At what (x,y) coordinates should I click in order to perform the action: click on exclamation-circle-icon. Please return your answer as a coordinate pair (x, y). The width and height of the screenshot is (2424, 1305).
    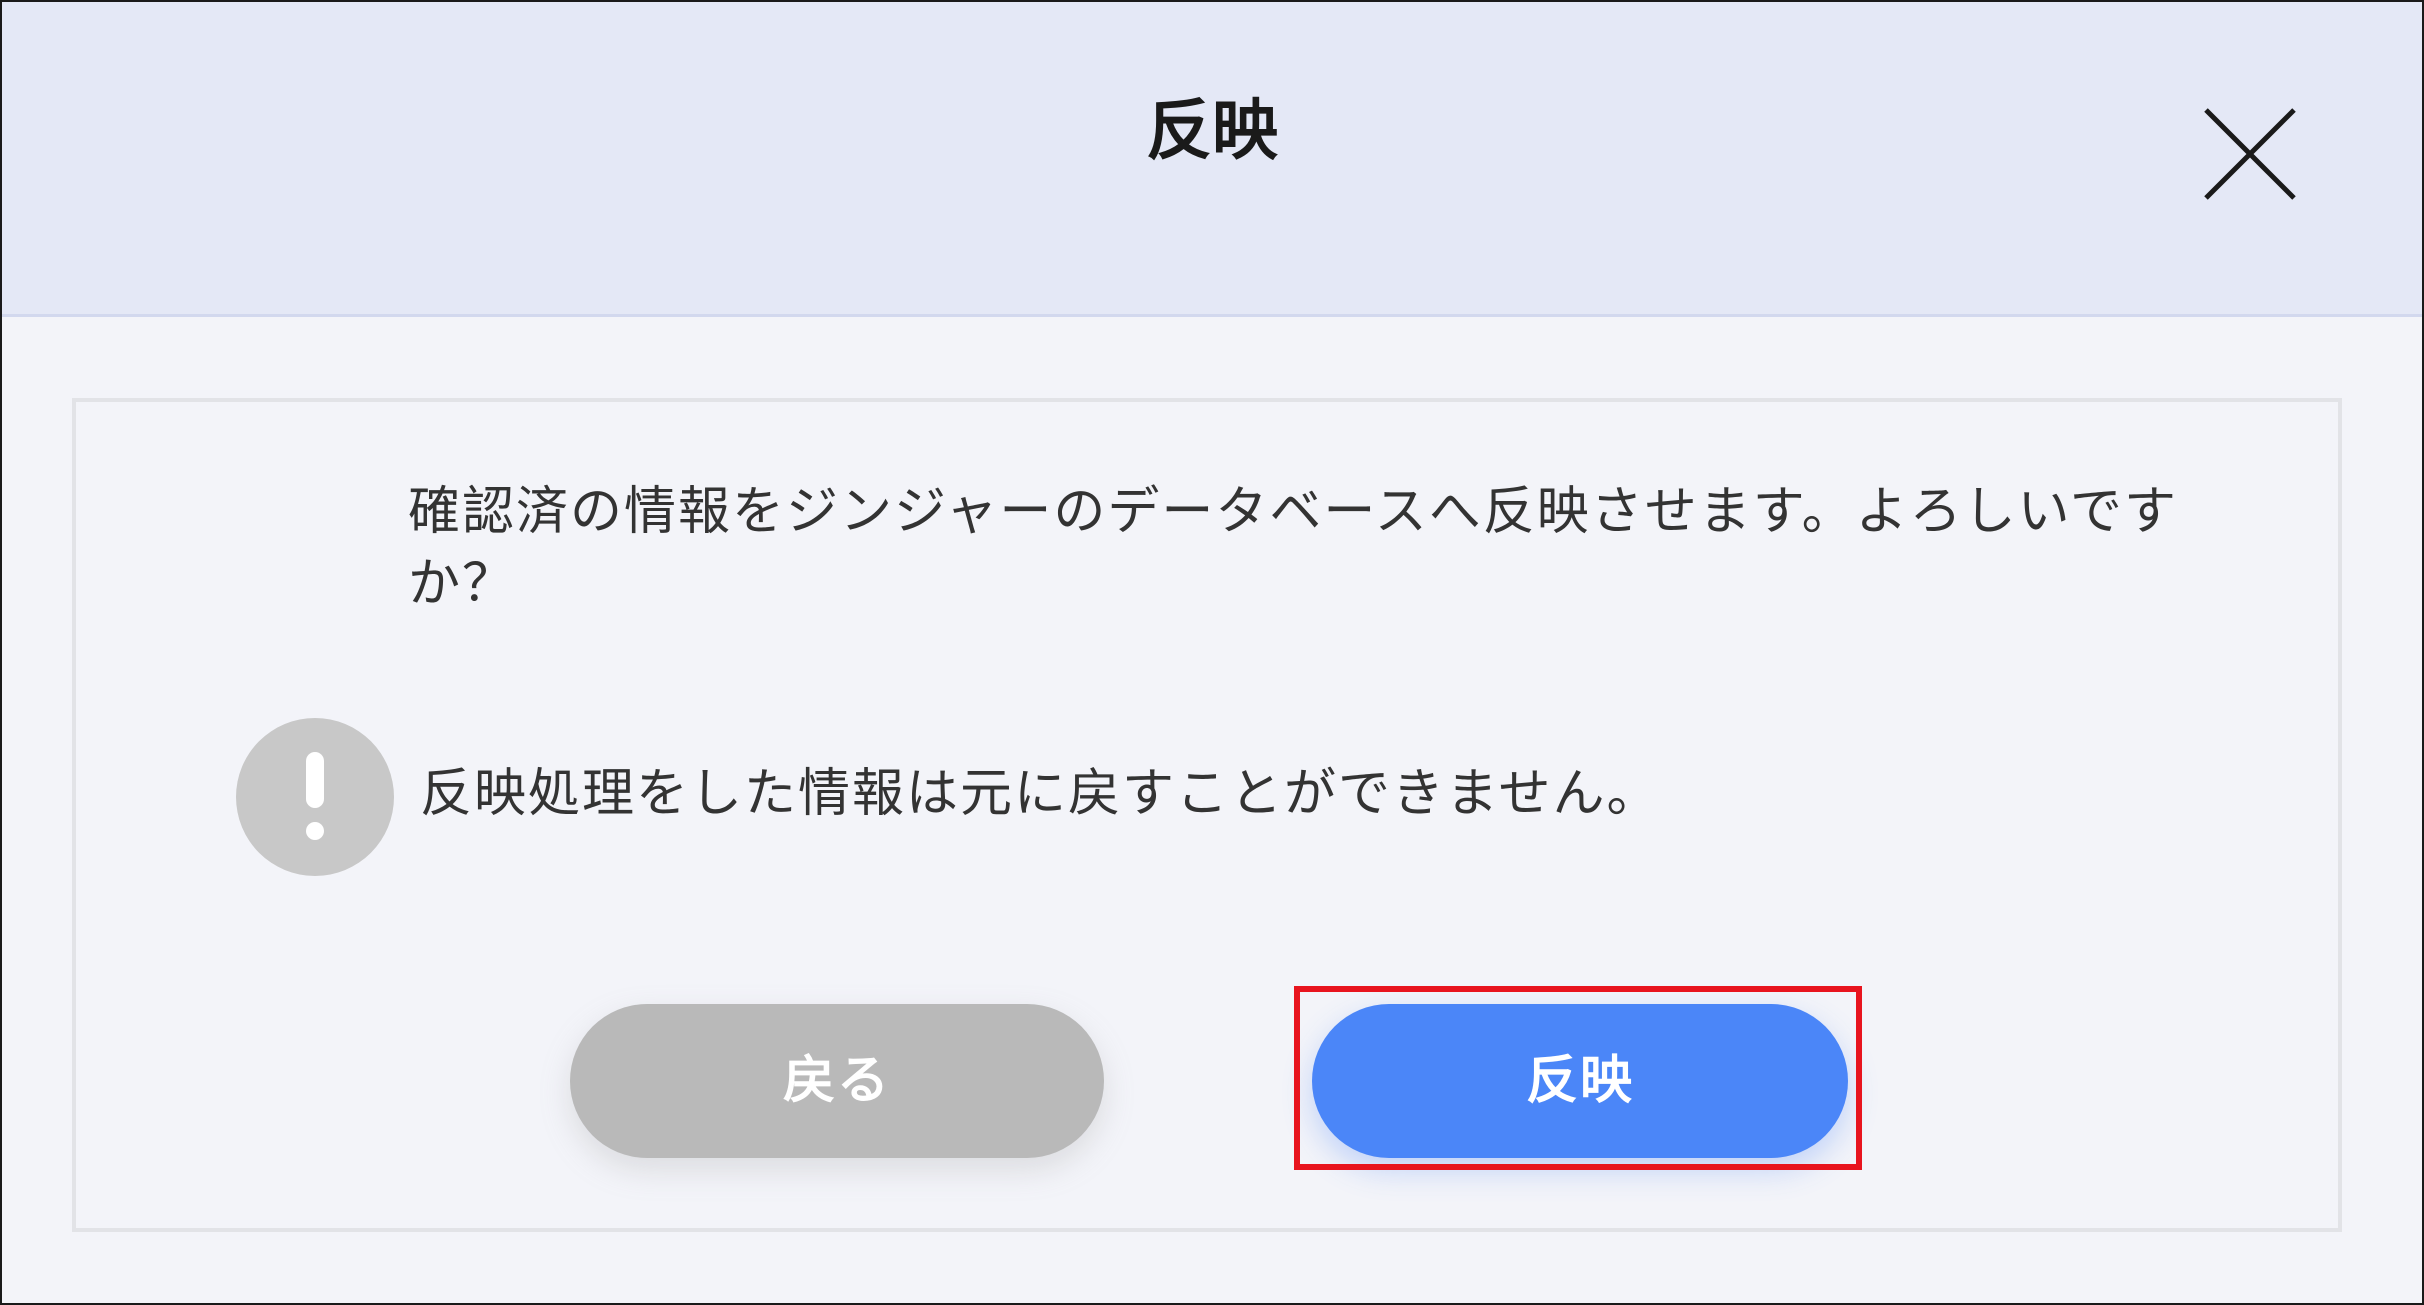
    Looking at the image, I should click on (315, 797).